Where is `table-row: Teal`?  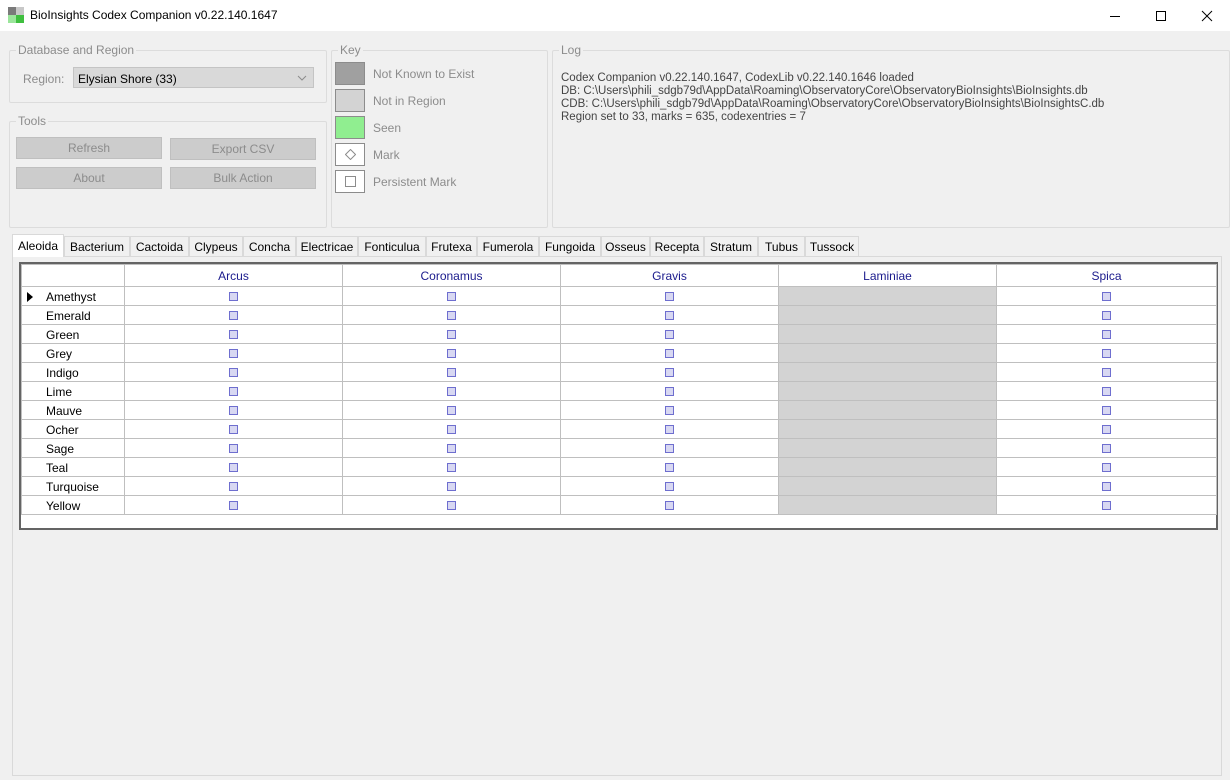 table-row: Teal is located at coordinates (619, 467).